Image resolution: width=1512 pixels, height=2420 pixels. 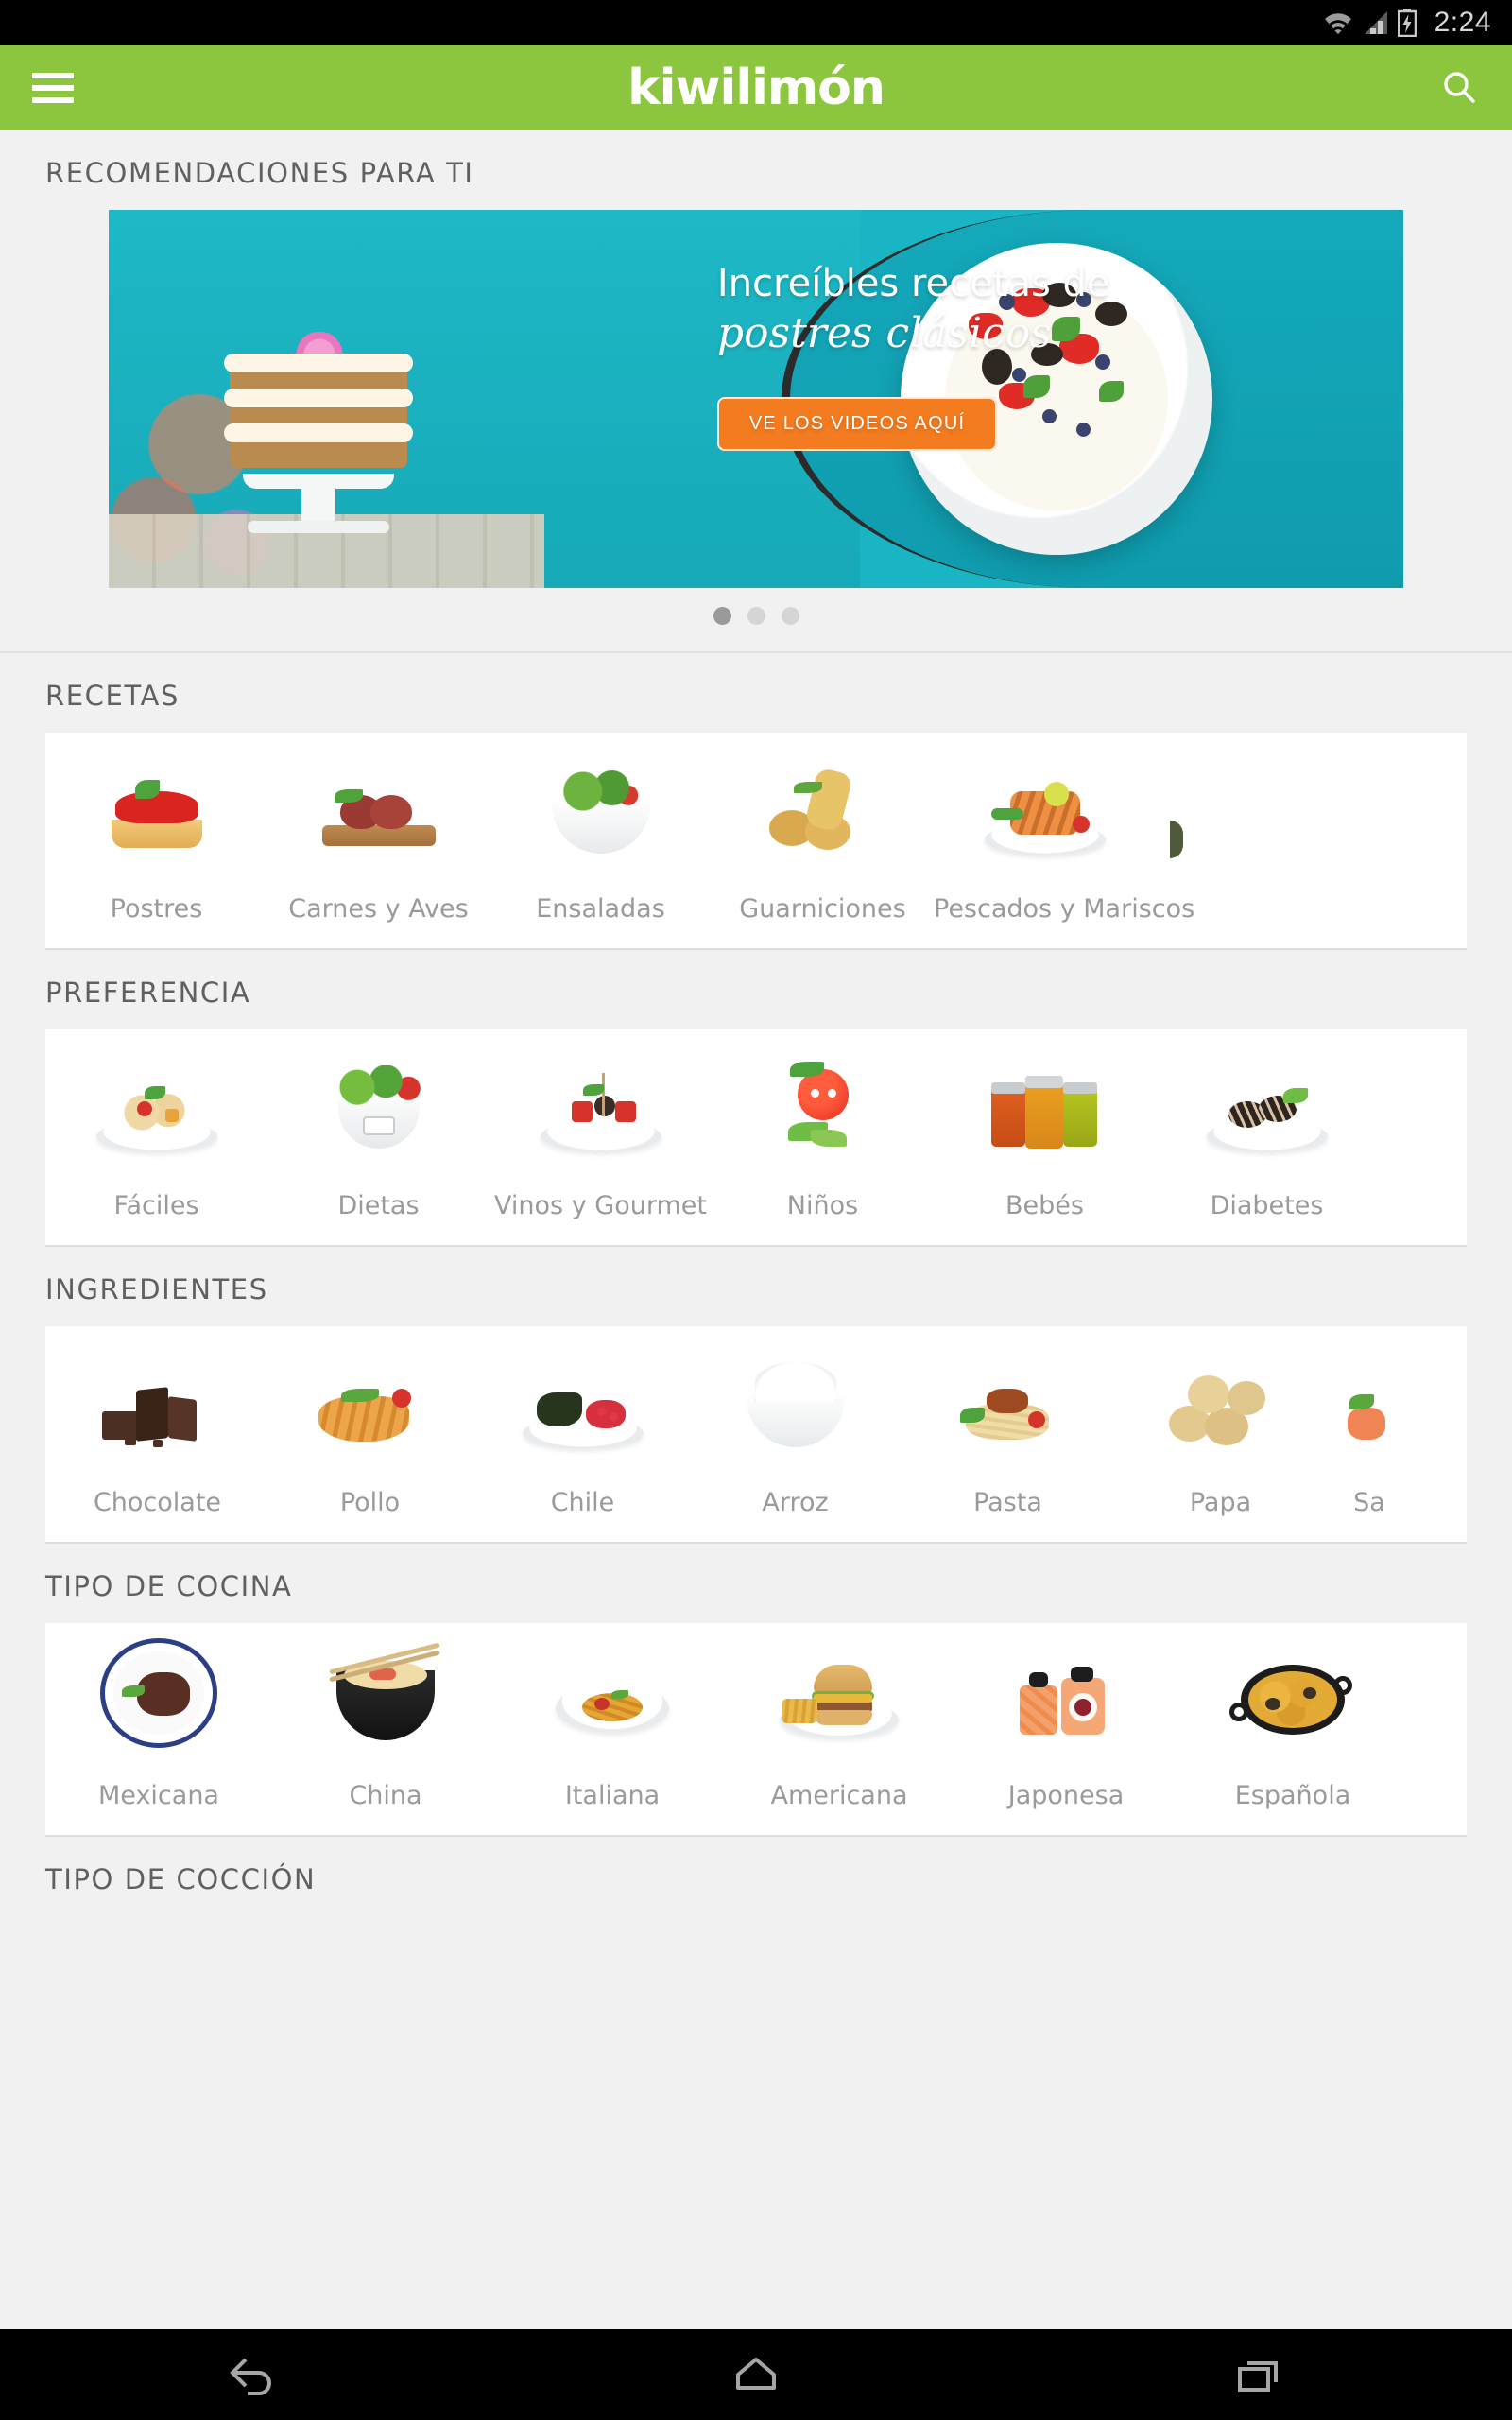 I want to click on ingredient-label: Chocolate, so click(x=157, y=1502).